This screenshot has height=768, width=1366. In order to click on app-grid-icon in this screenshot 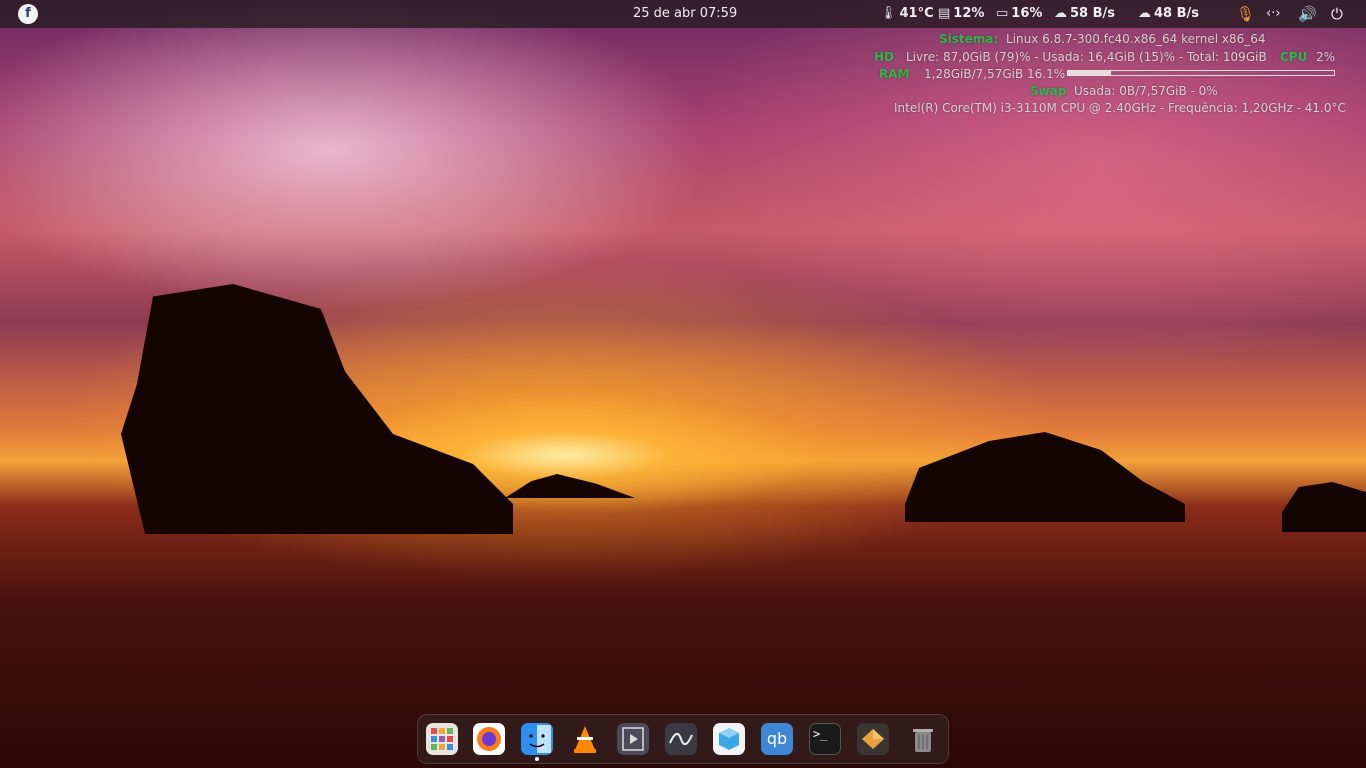, I will do `click(442, 739)`.